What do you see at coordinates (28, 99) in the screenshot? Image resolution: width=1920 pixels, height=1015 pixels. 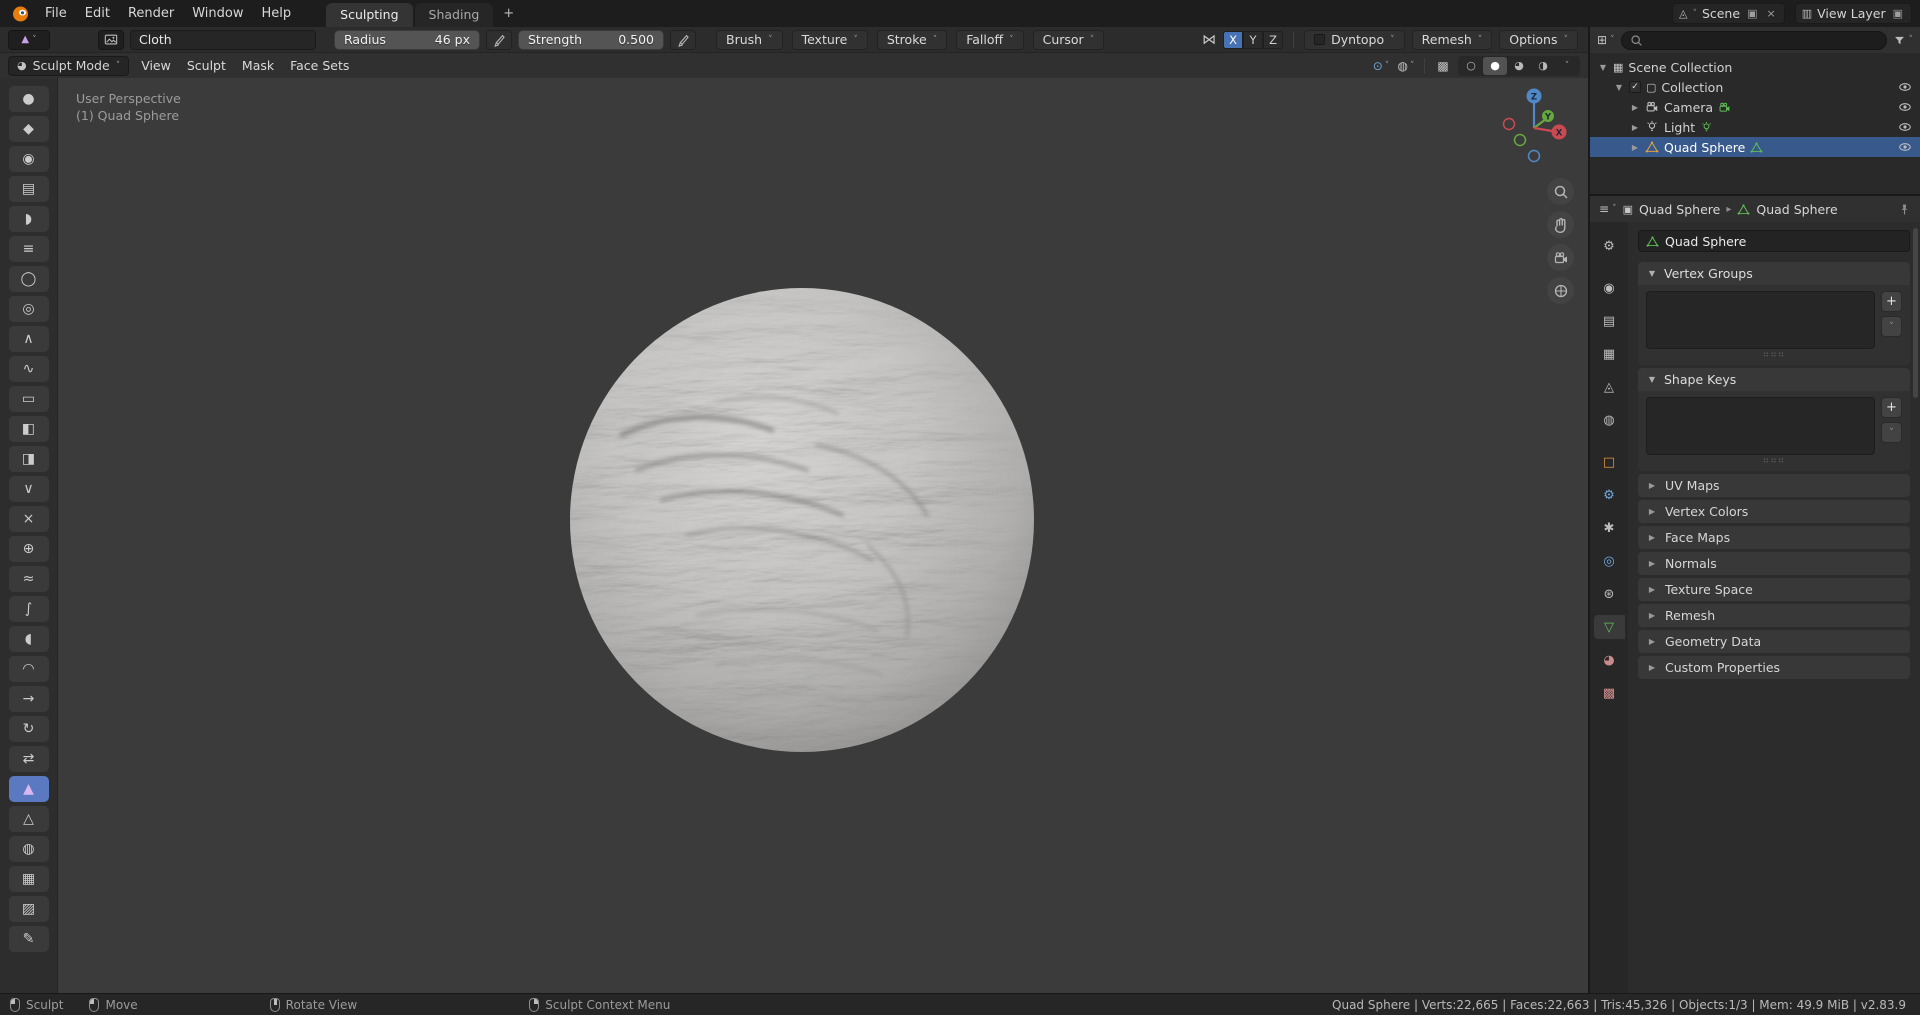 I see `tool-draw: ●` at bounding box center [28, 99].